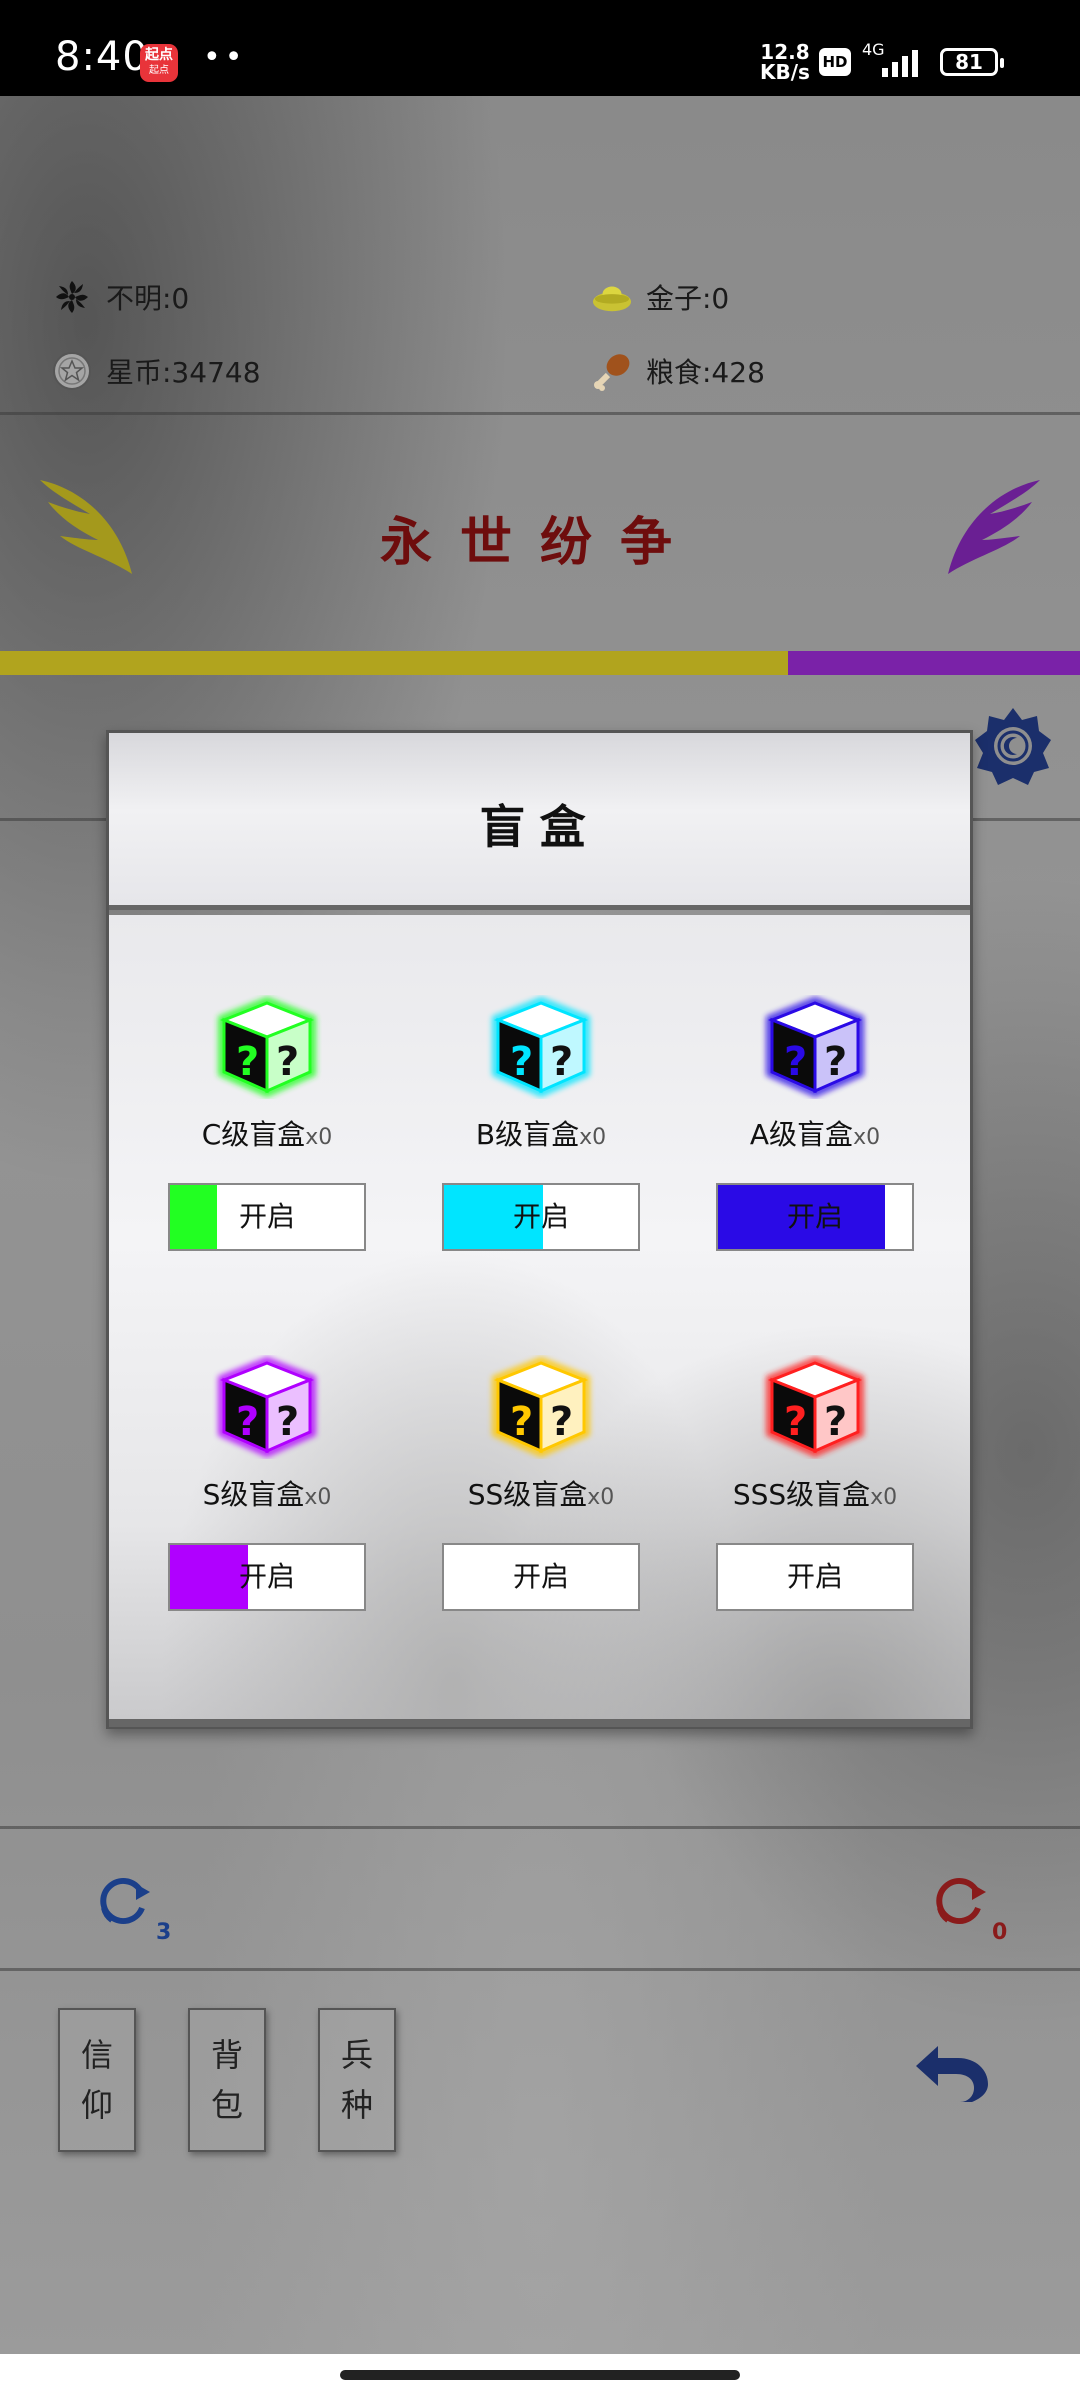 This screenshot has height=2400, width=1080. Describe the element at coordinates (900, 63) in the screenshot. I see `signal-icon` at that location.